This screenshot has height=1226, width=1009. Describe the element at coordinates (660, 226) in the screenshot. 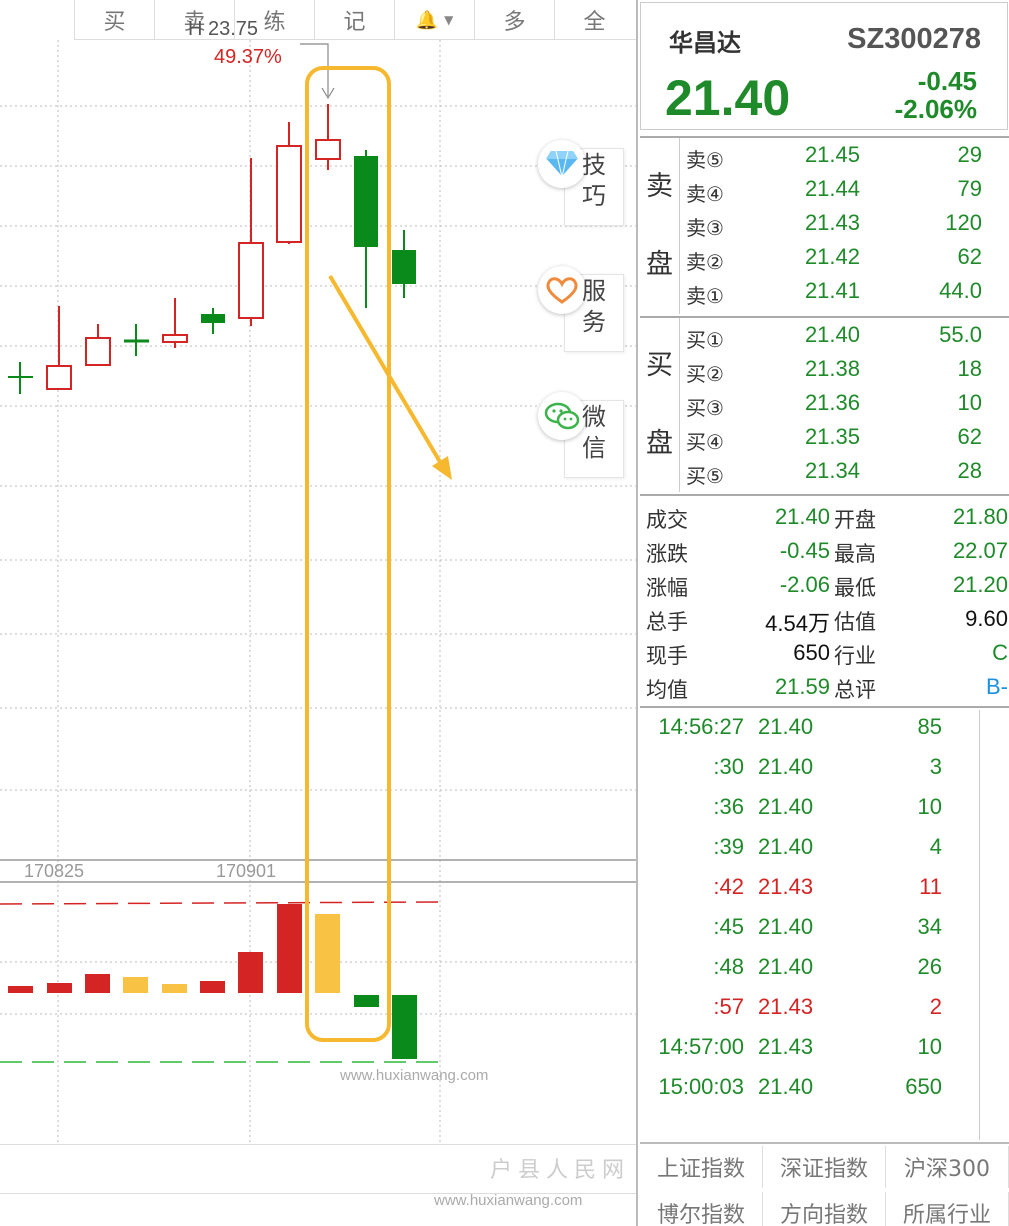

I see `sell-side-label: 卖盘` at that location.